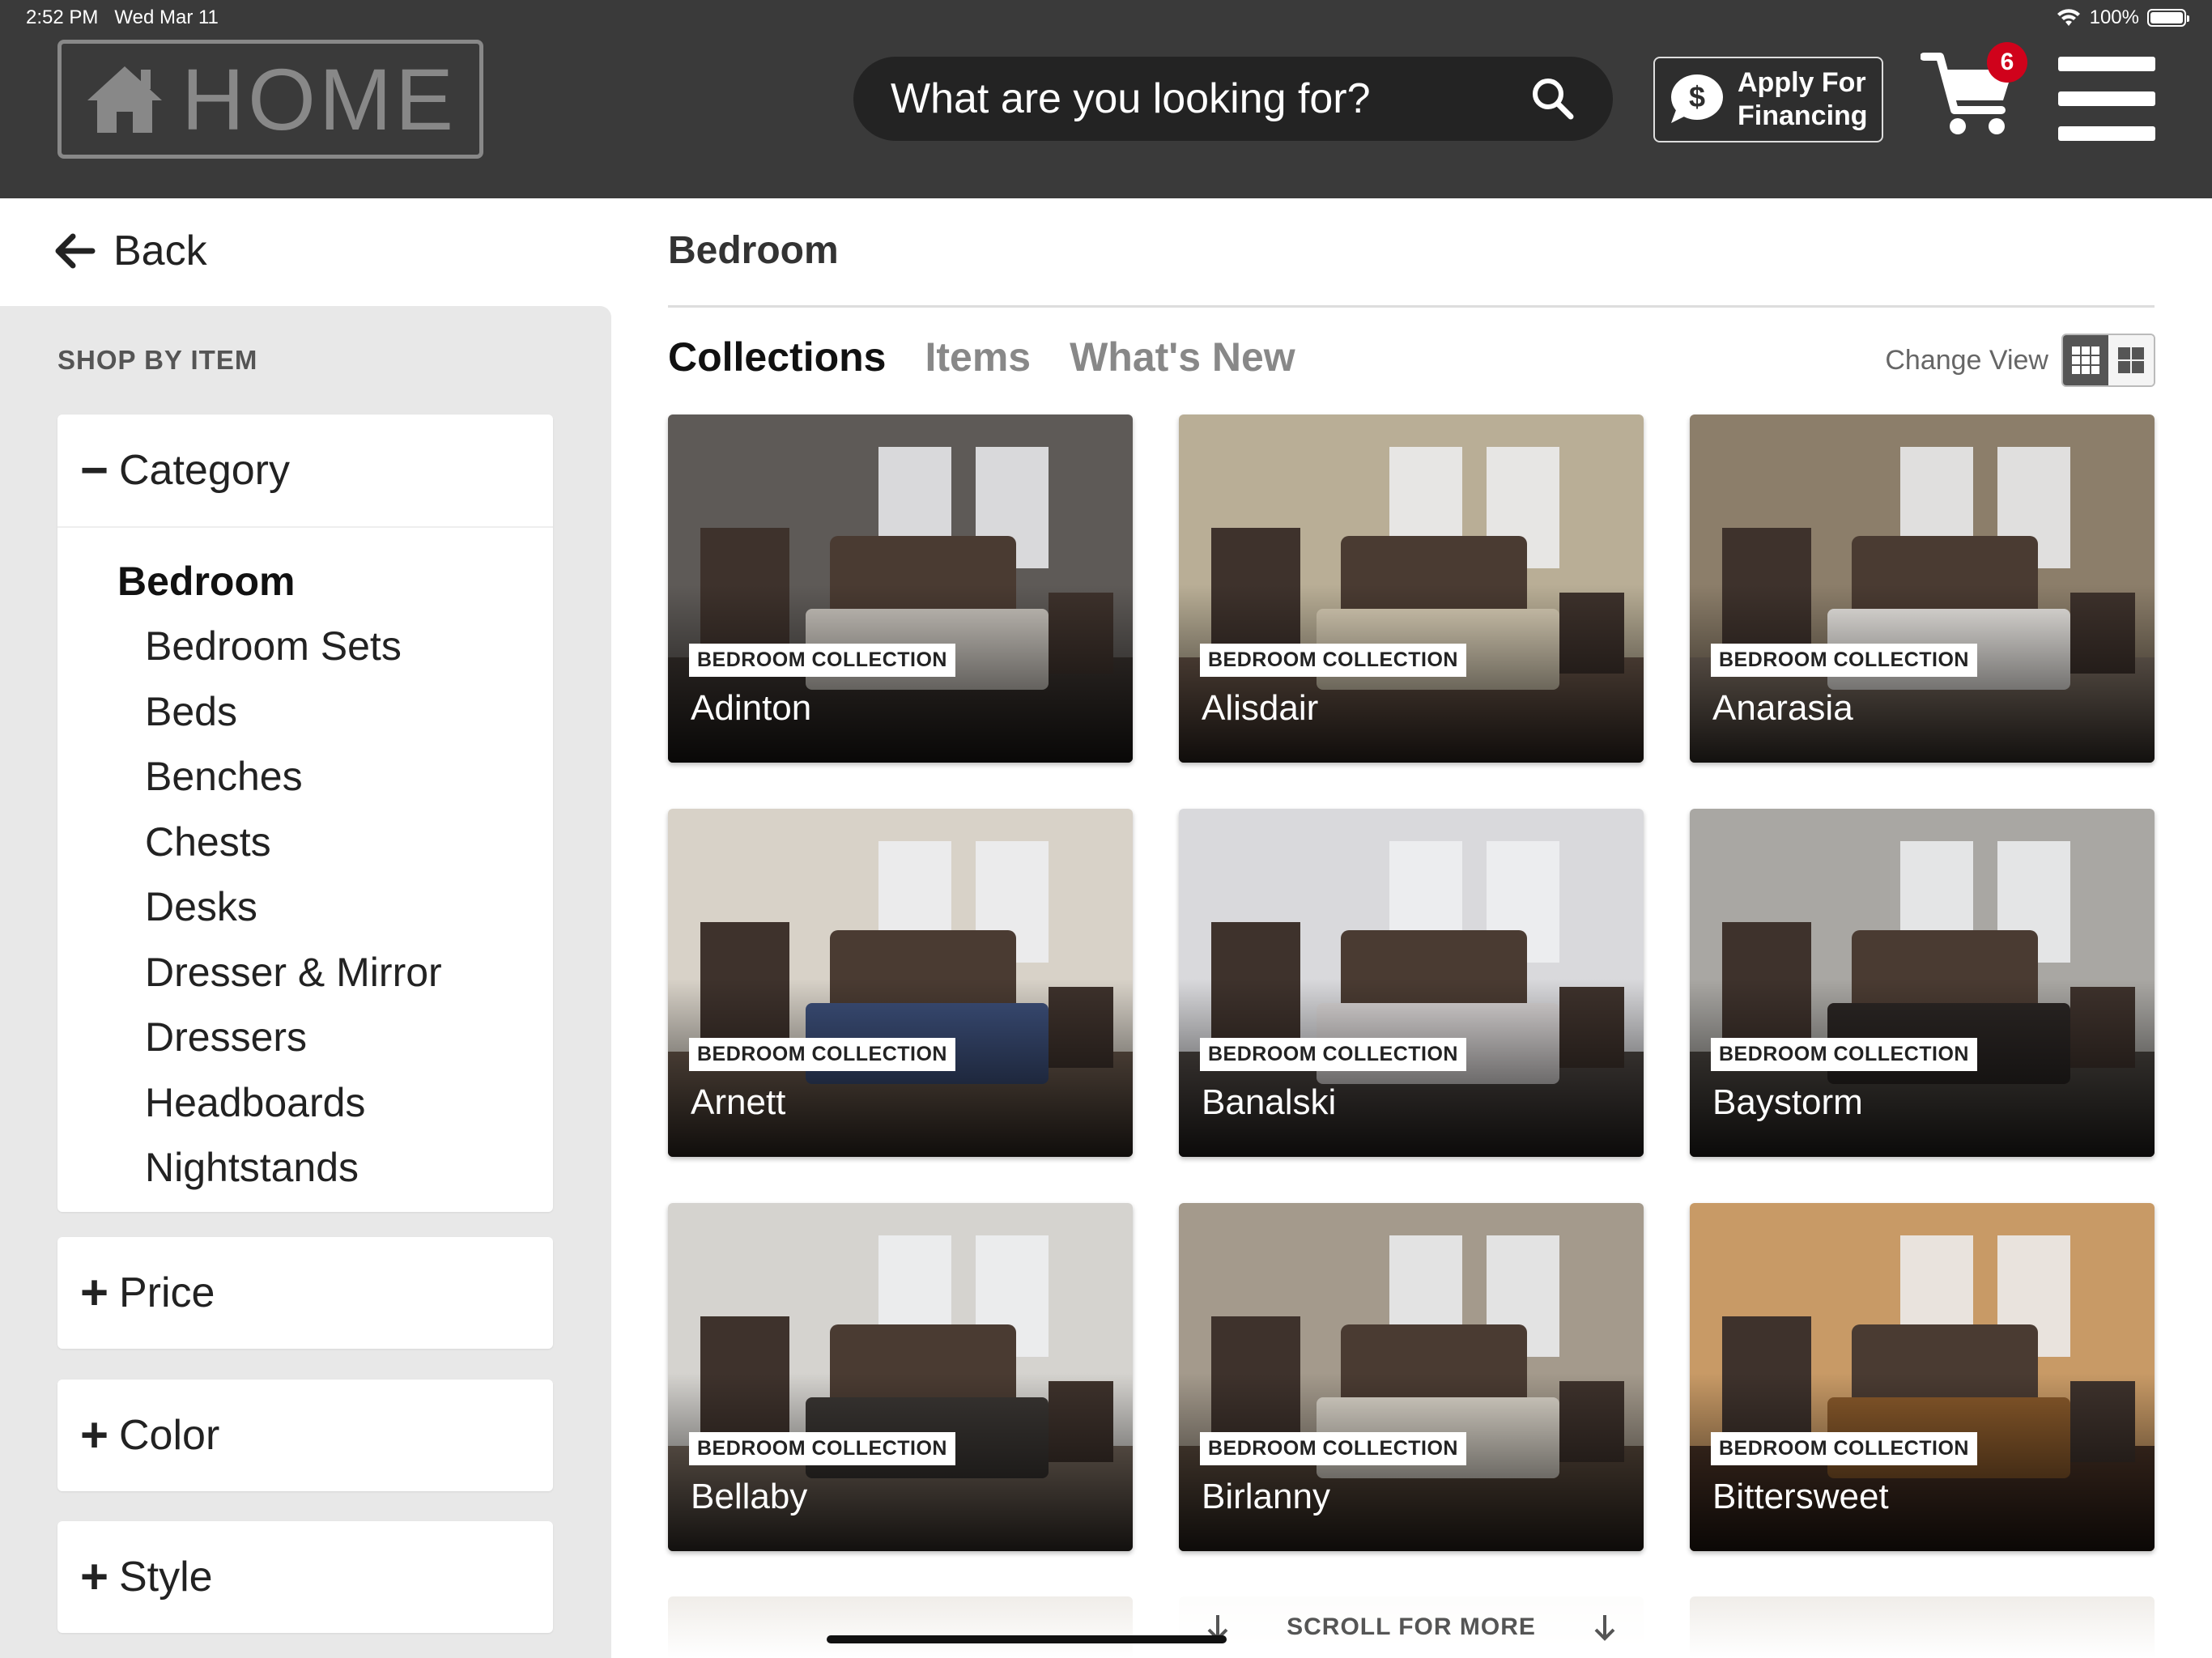 The height and width of the screenshot is (1658, 2212). What do you see at coordinates (1605, 1628) in the screenshot?
I see `arrow-down-icon` at bounding box center [1605, 1628].